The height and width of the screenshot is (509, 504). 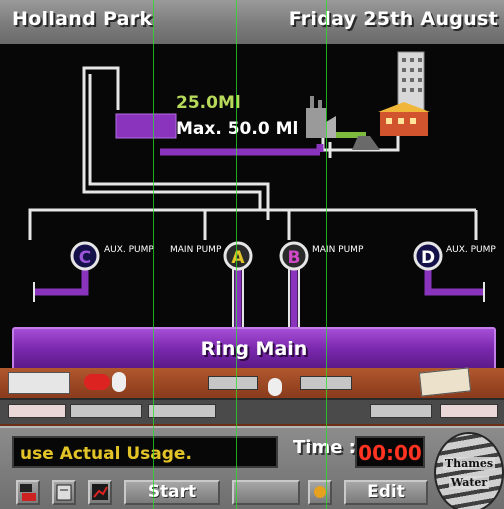 I want to click on message-display: use Actual Usage., so click(x=145, y=452).